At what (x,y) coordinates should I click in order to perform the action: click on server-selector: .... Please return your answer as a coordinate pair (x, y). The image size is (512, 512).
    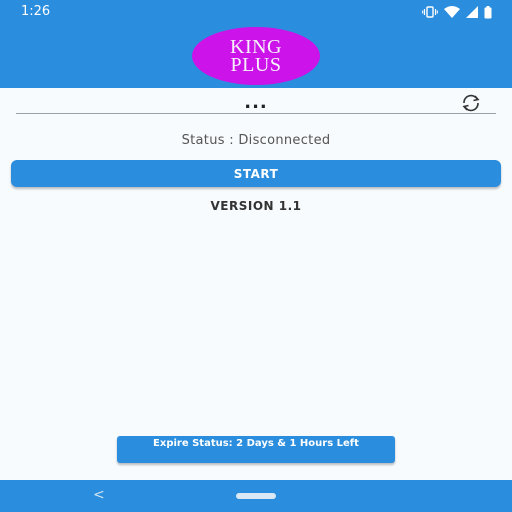
    Looking at the image, I should click on (256, 103).